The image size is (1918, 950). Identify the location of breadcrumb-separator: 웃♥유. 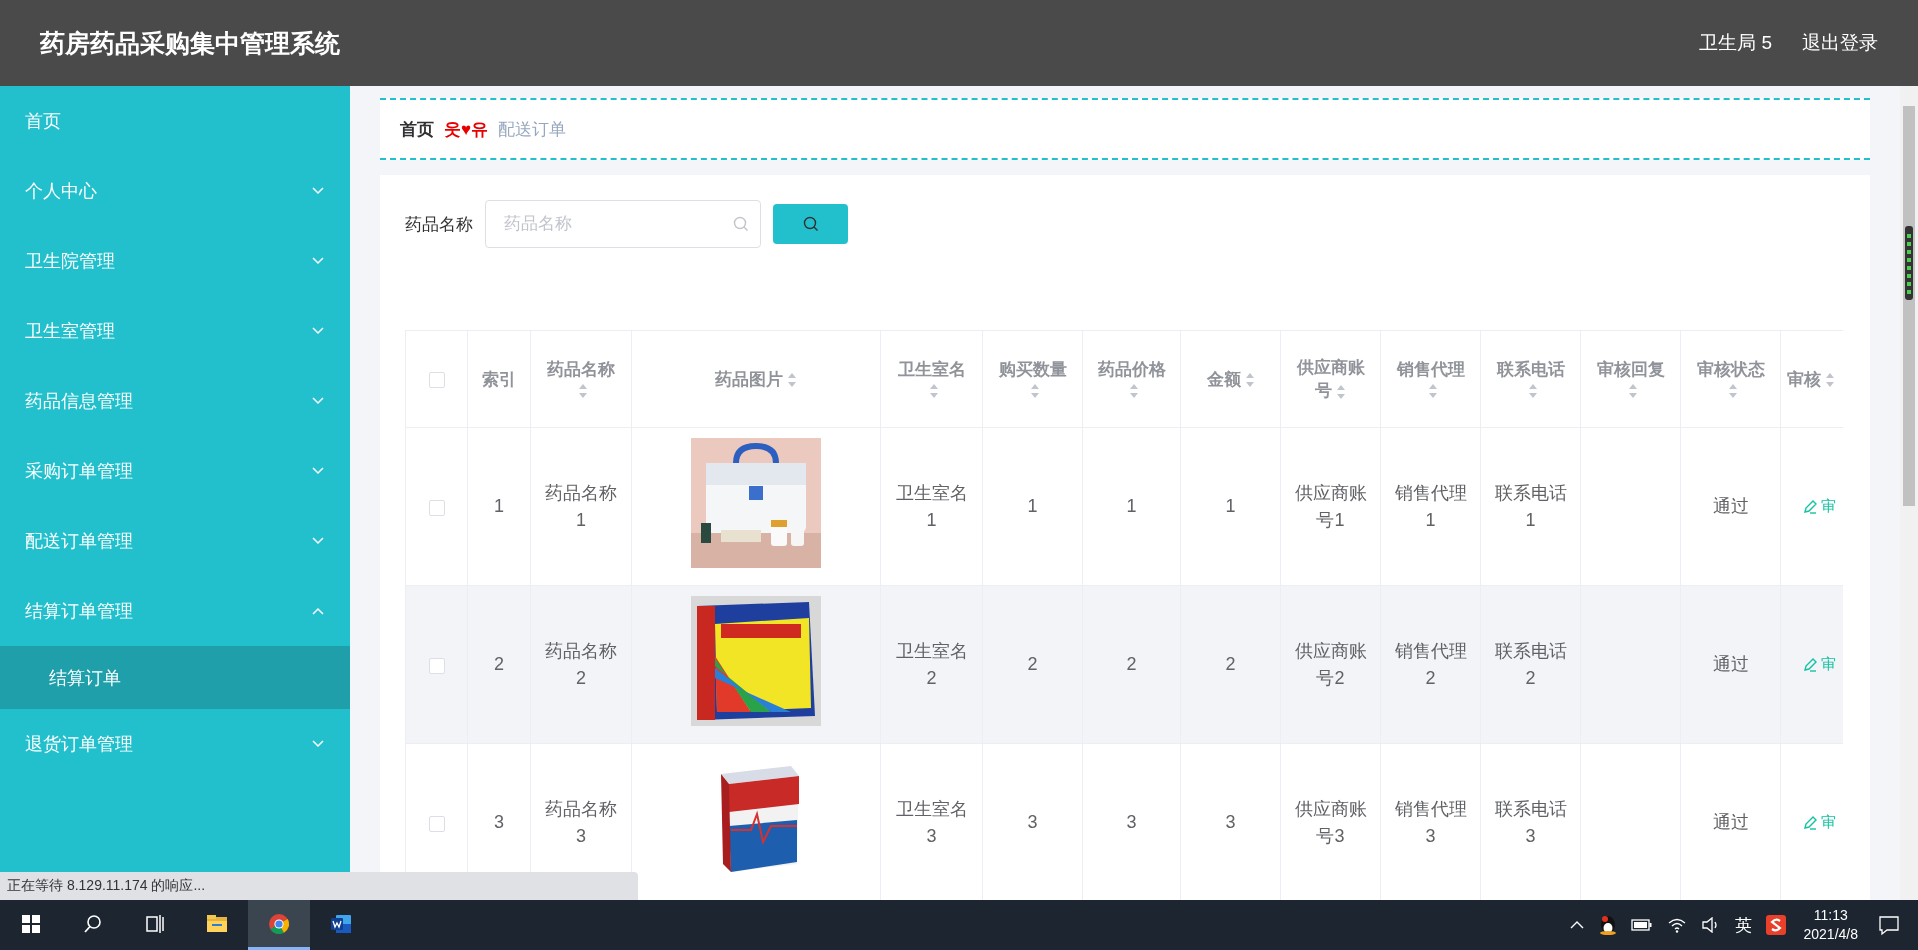
(466, 129).